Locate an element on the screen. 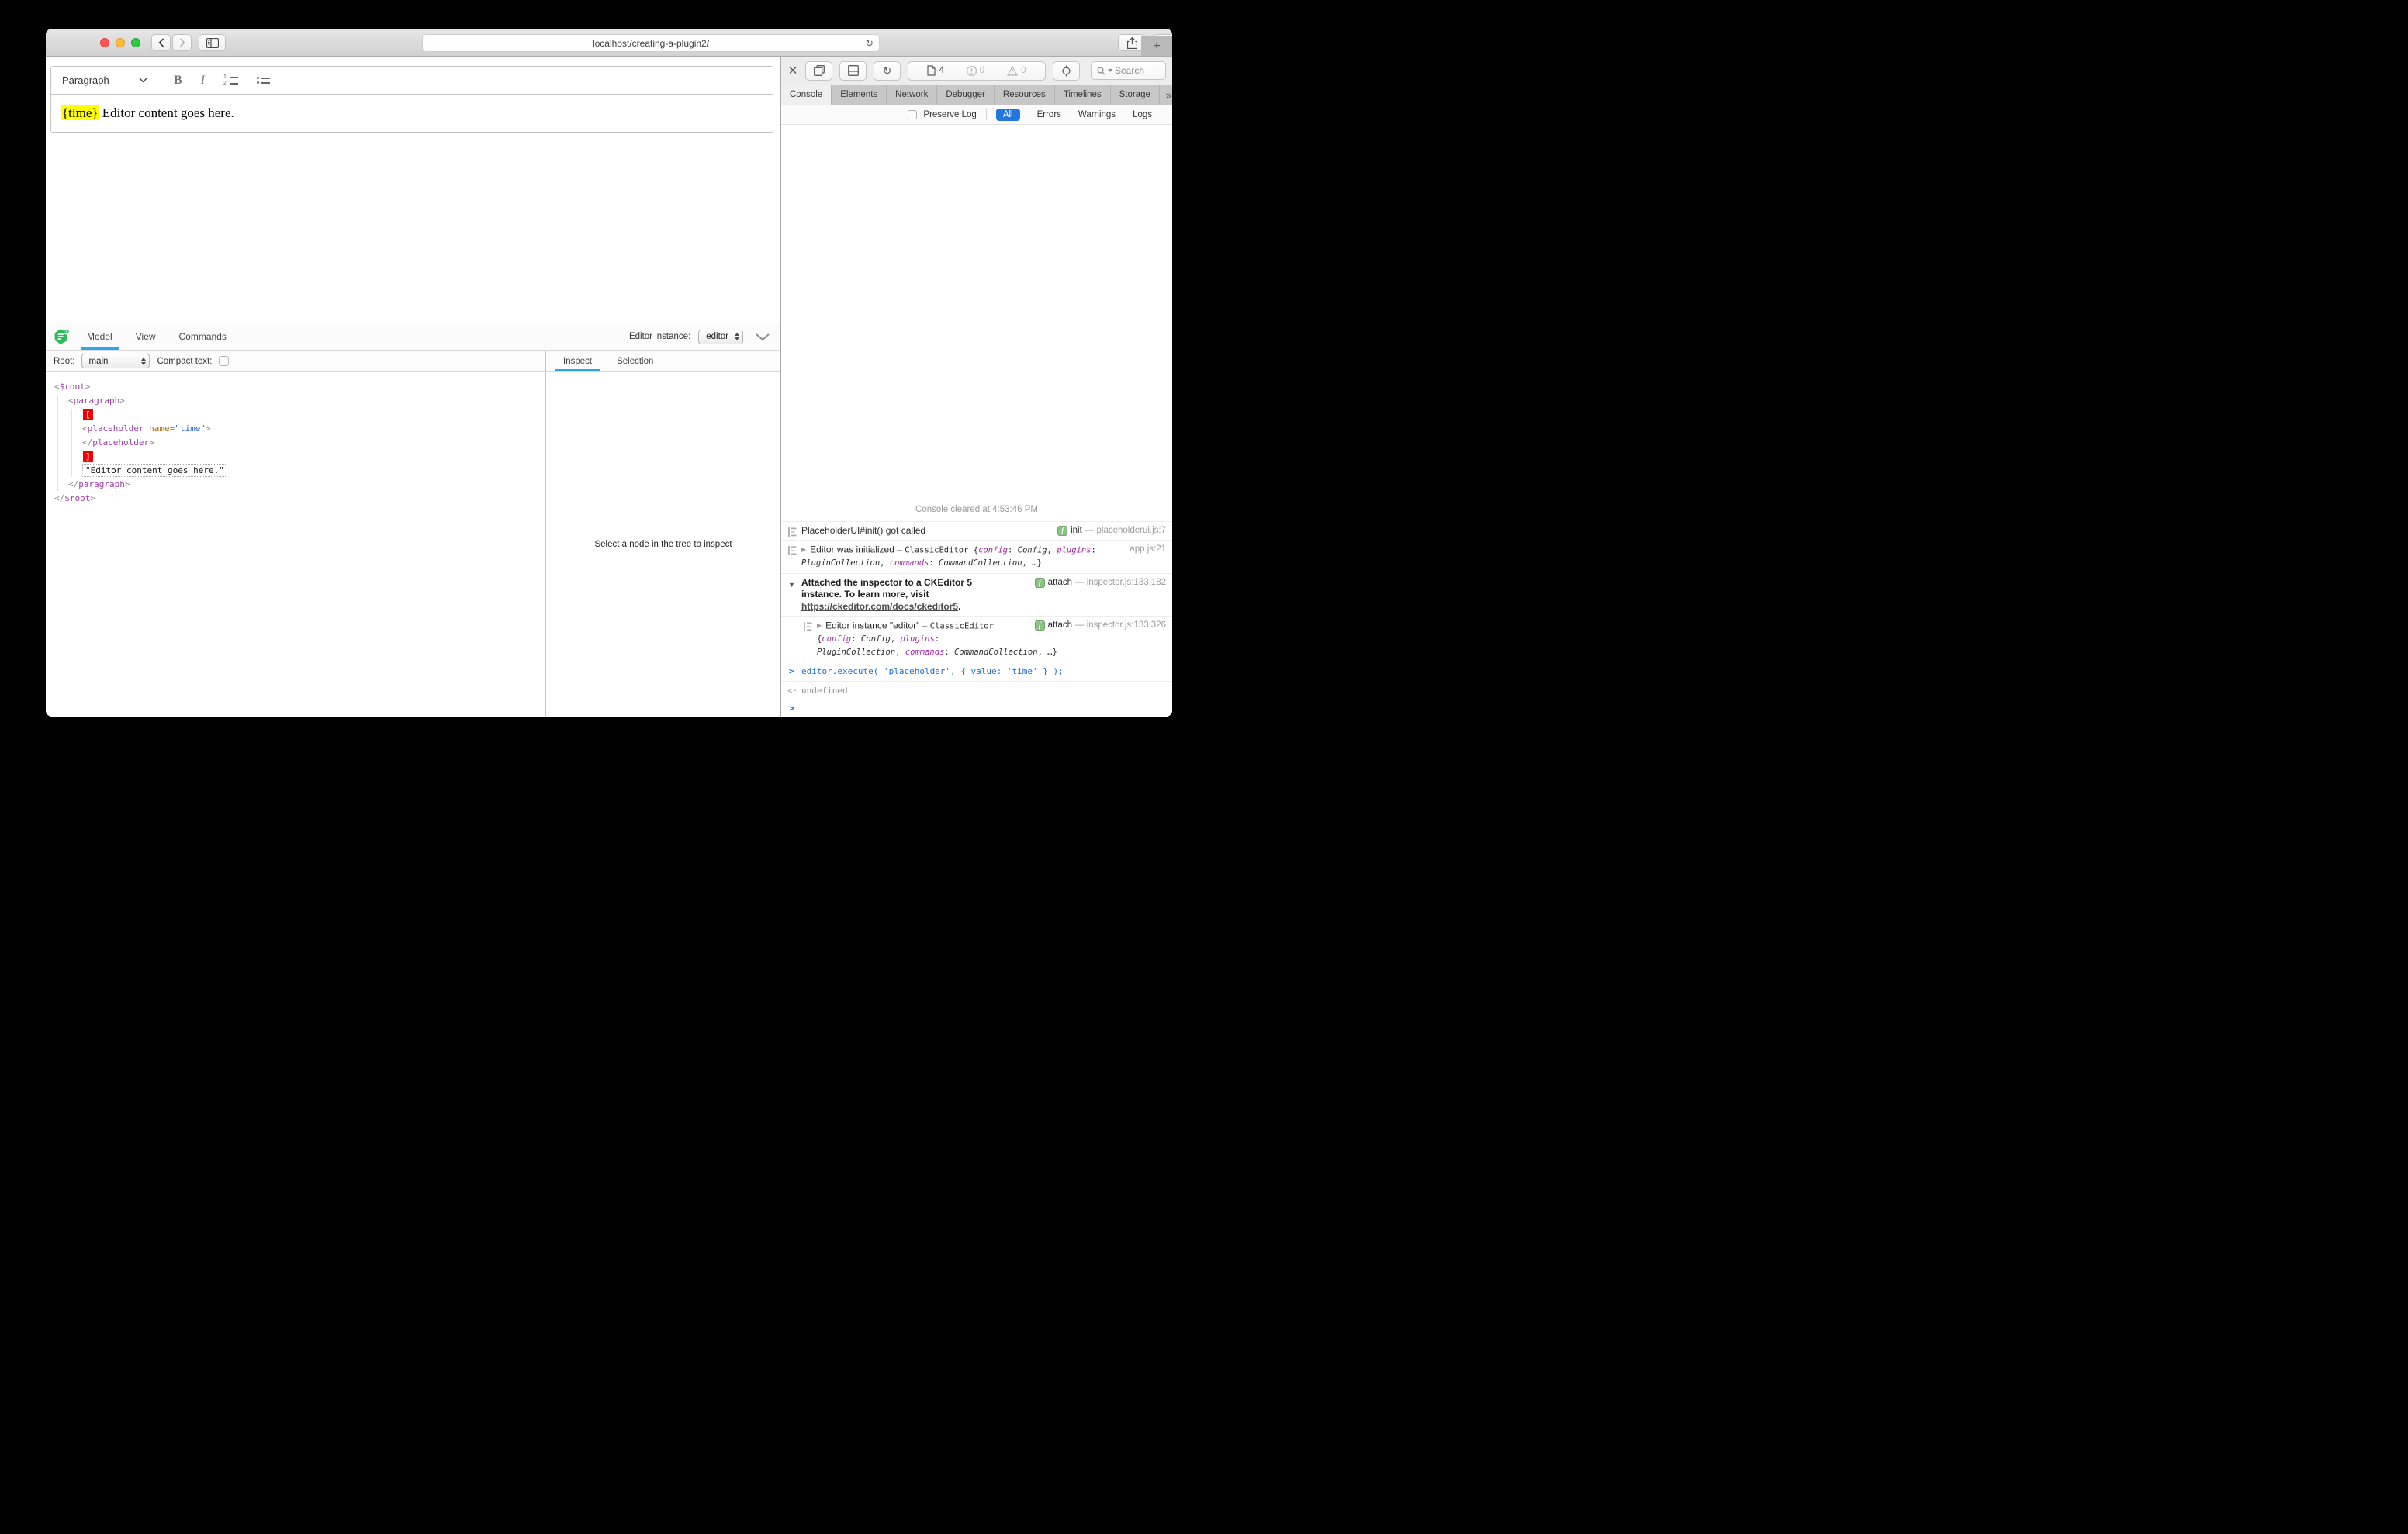 The image size is (2408, 1534). new-tab-button: + is located at coordinates (1156, 46).